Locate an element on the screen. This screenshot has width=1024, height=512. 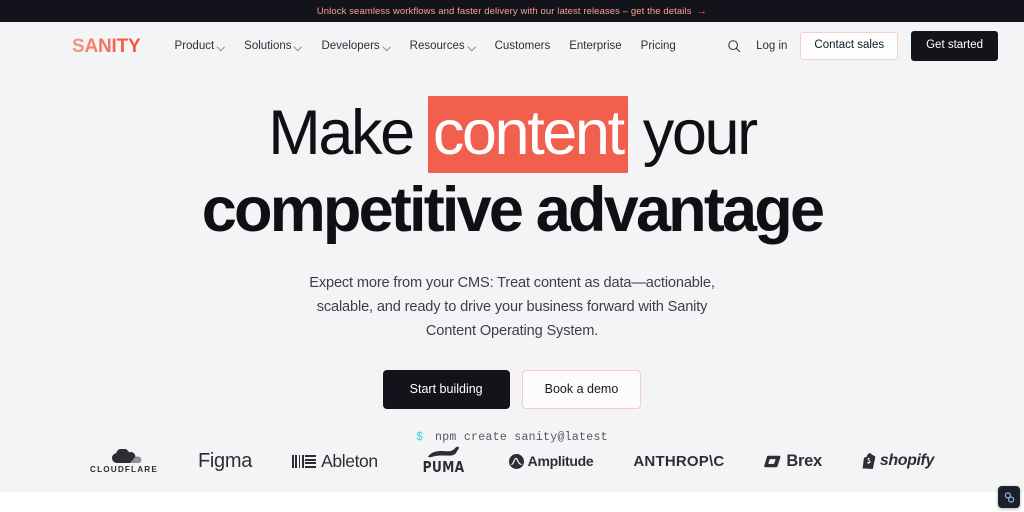
logo-letter: T is located at coordinates (122, 46).